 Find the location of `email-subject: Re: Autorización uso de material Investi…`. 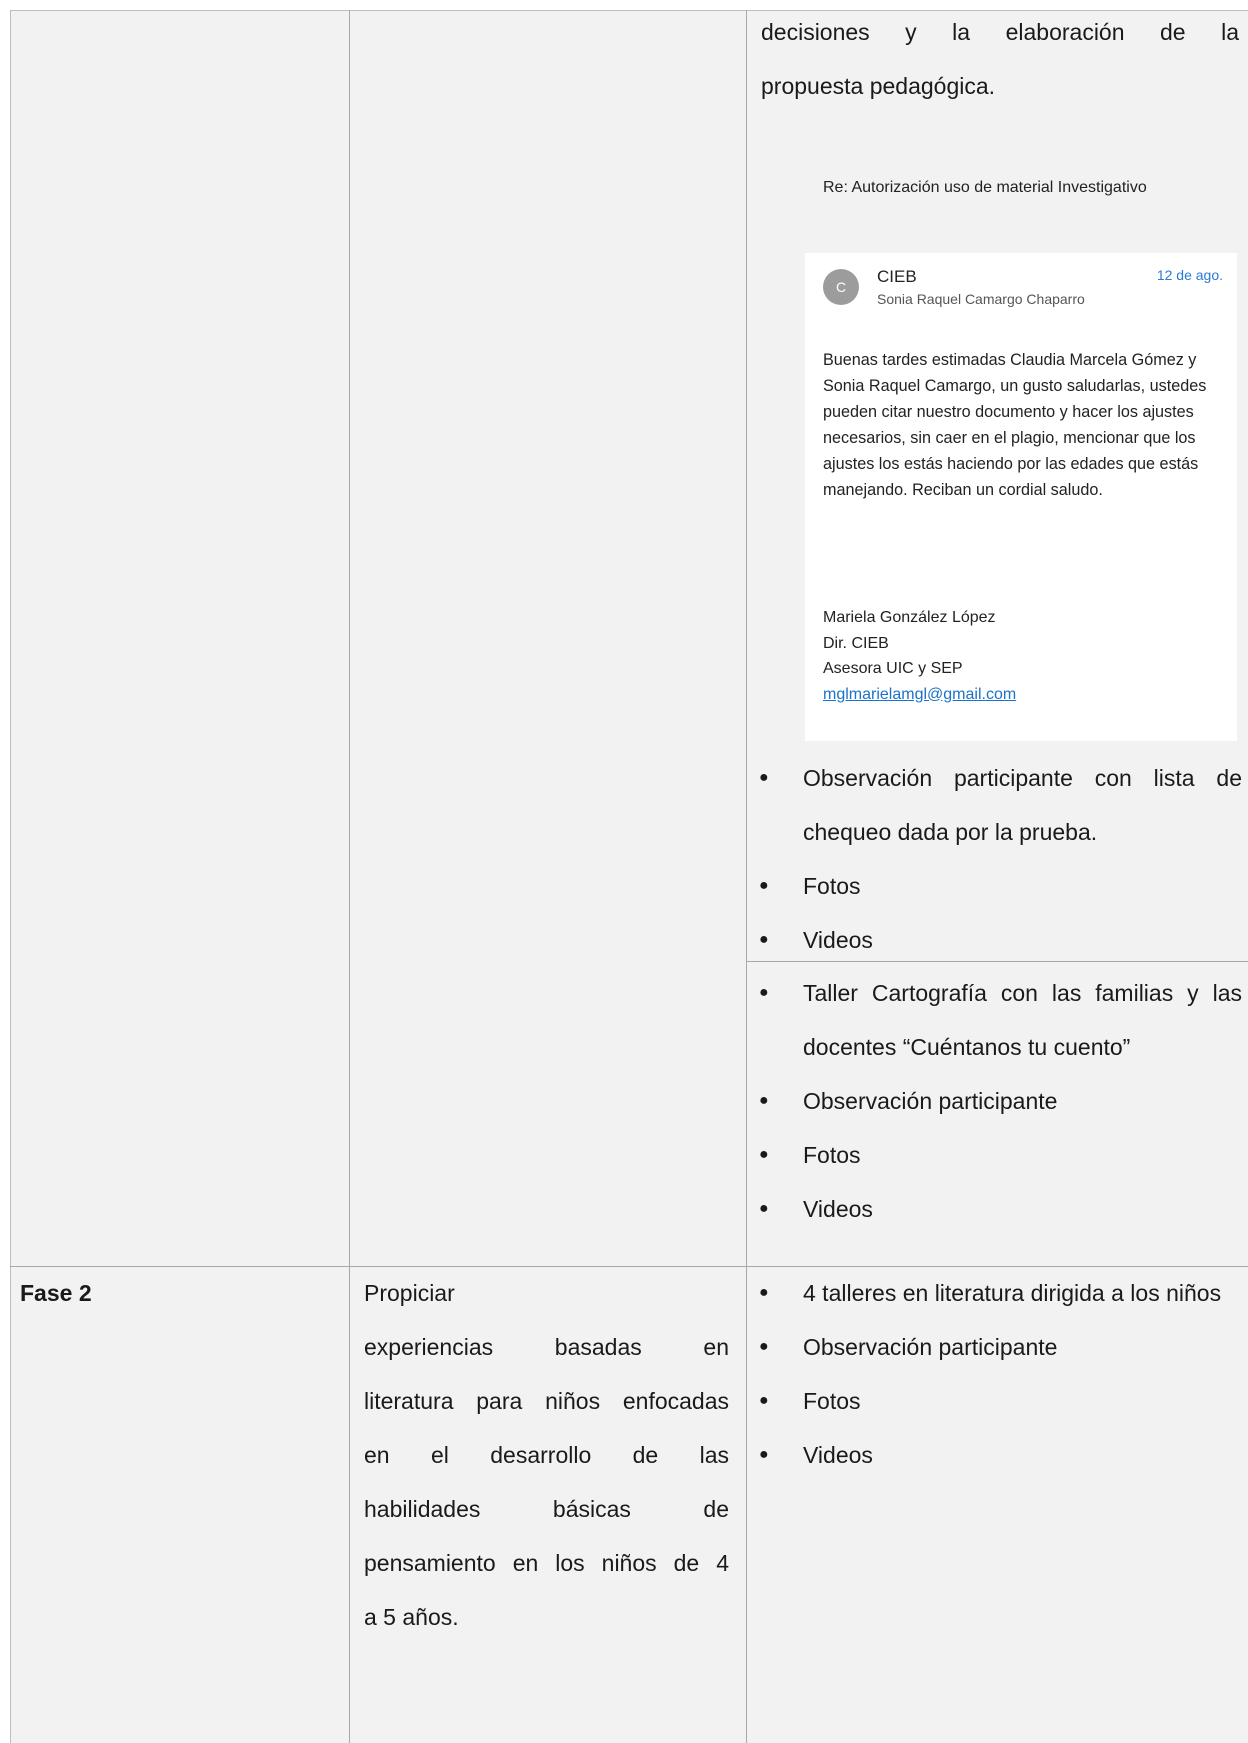

email-subject: Re: Autorización uso de material Investi… is located at coordinates (1021, 205).